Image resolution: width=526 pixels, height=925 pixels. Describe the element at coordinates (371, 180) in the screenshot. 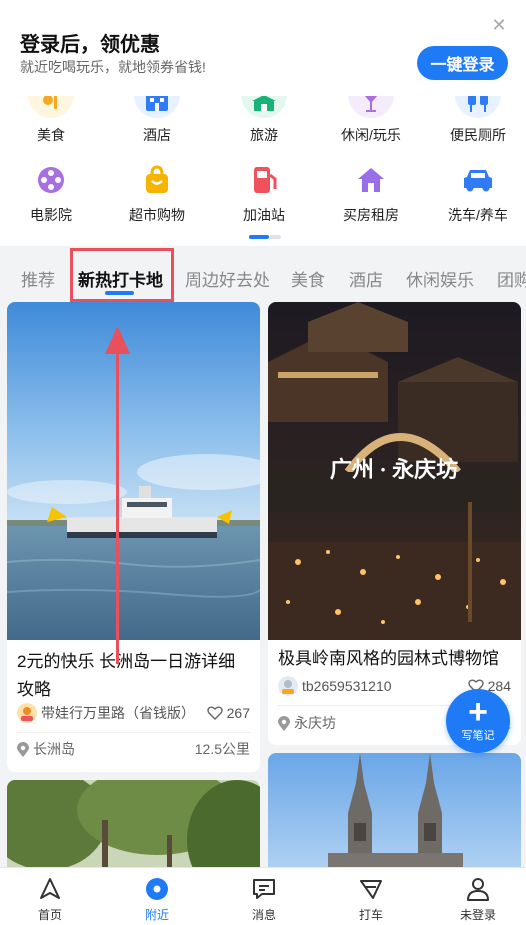

I see `house-icon` at that location.